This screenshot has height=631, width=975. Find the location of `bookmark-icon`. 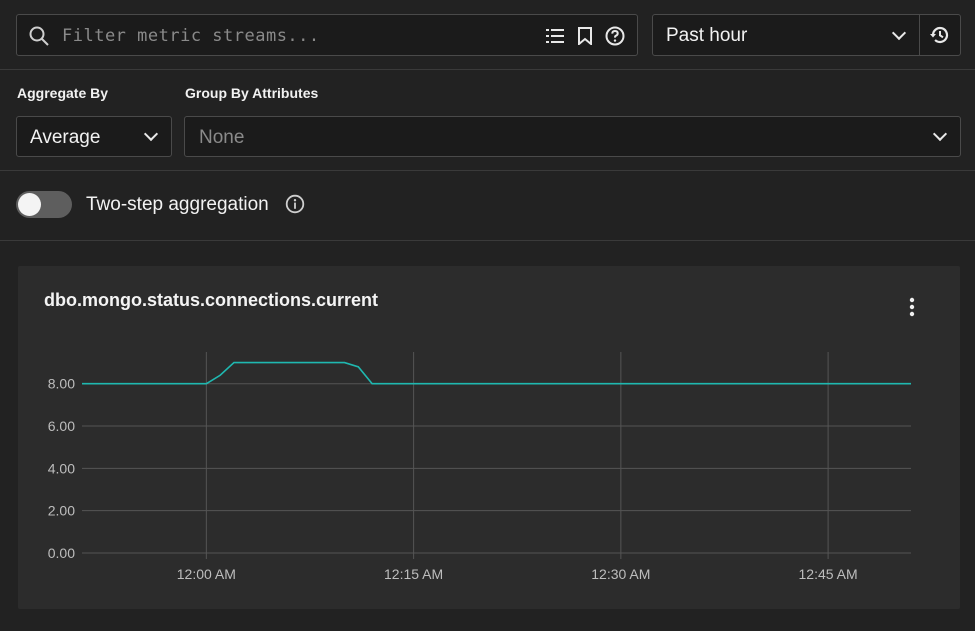

bookmark-icon is located at coordinates (585, 36).